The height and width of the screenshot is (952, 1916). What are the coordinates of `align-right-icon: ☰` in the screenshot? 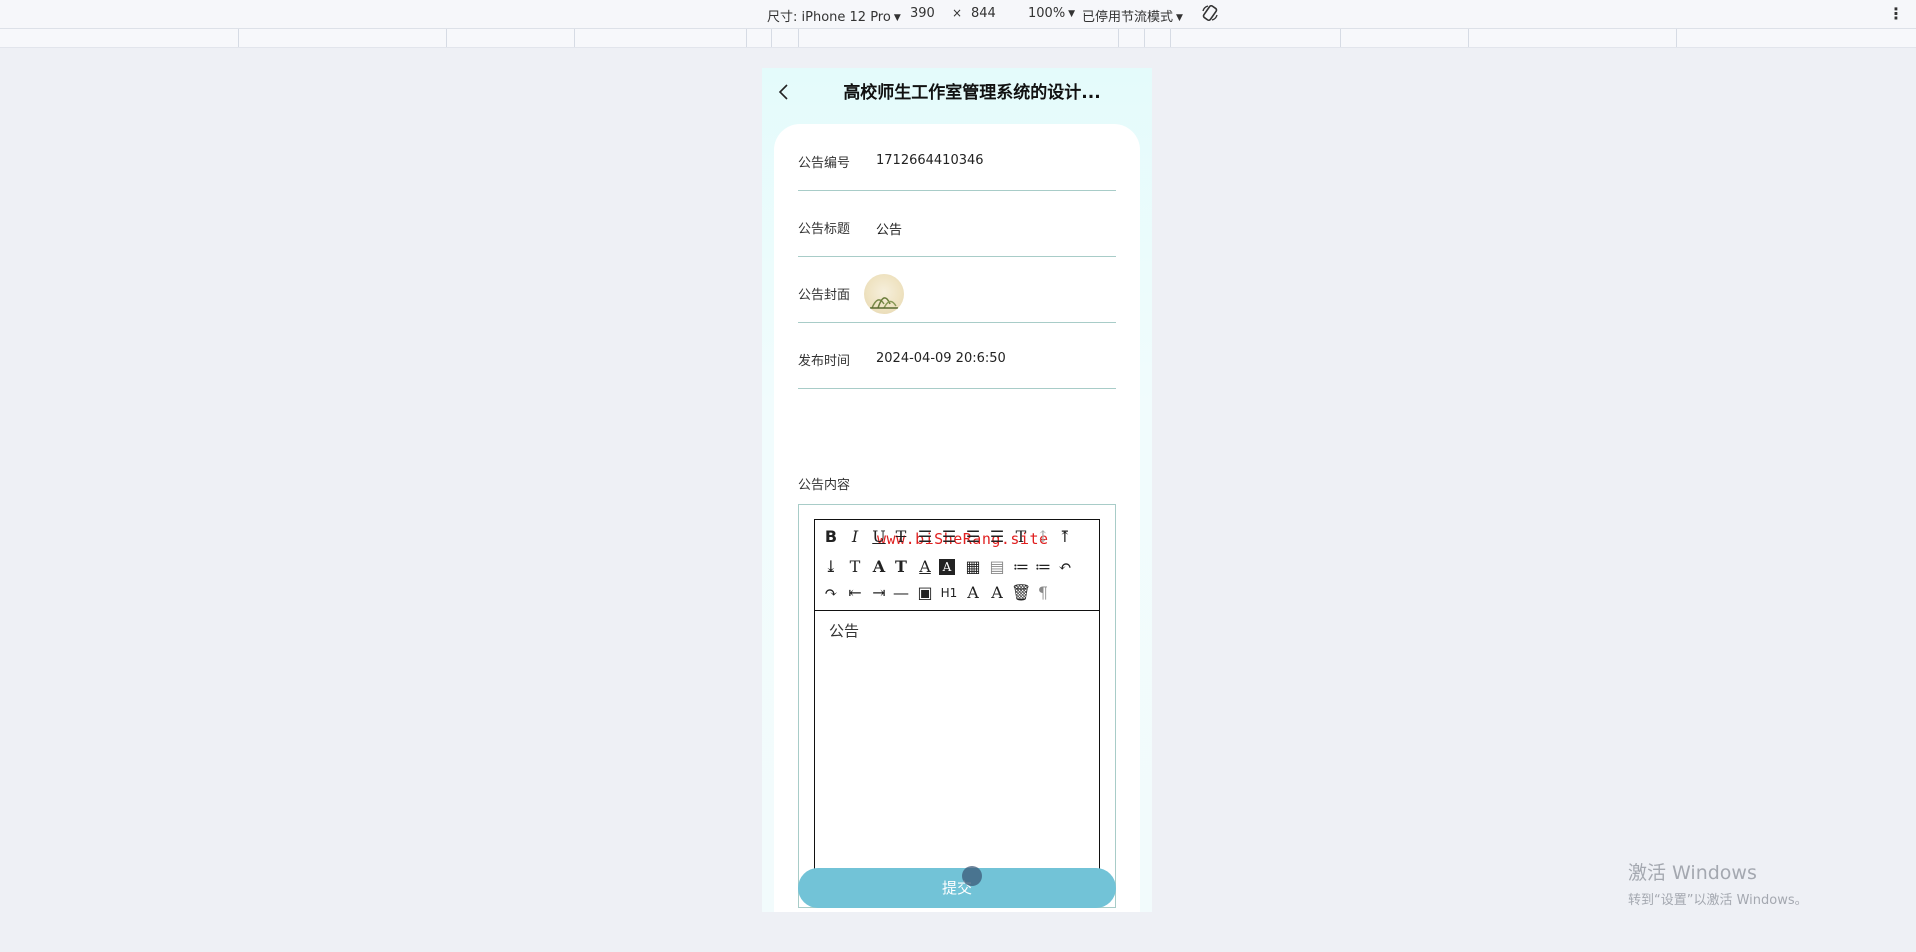 It's located at (973, 537).